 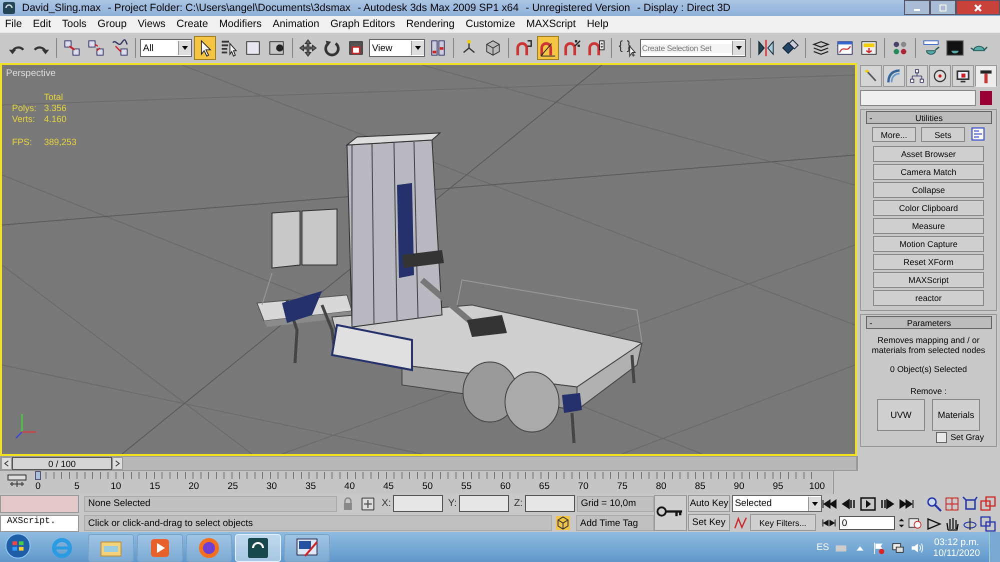 What do you see at coordinates (871, 76) in the screenshot?
I see `star-cursor-icon` at bounding box center [871, 76].